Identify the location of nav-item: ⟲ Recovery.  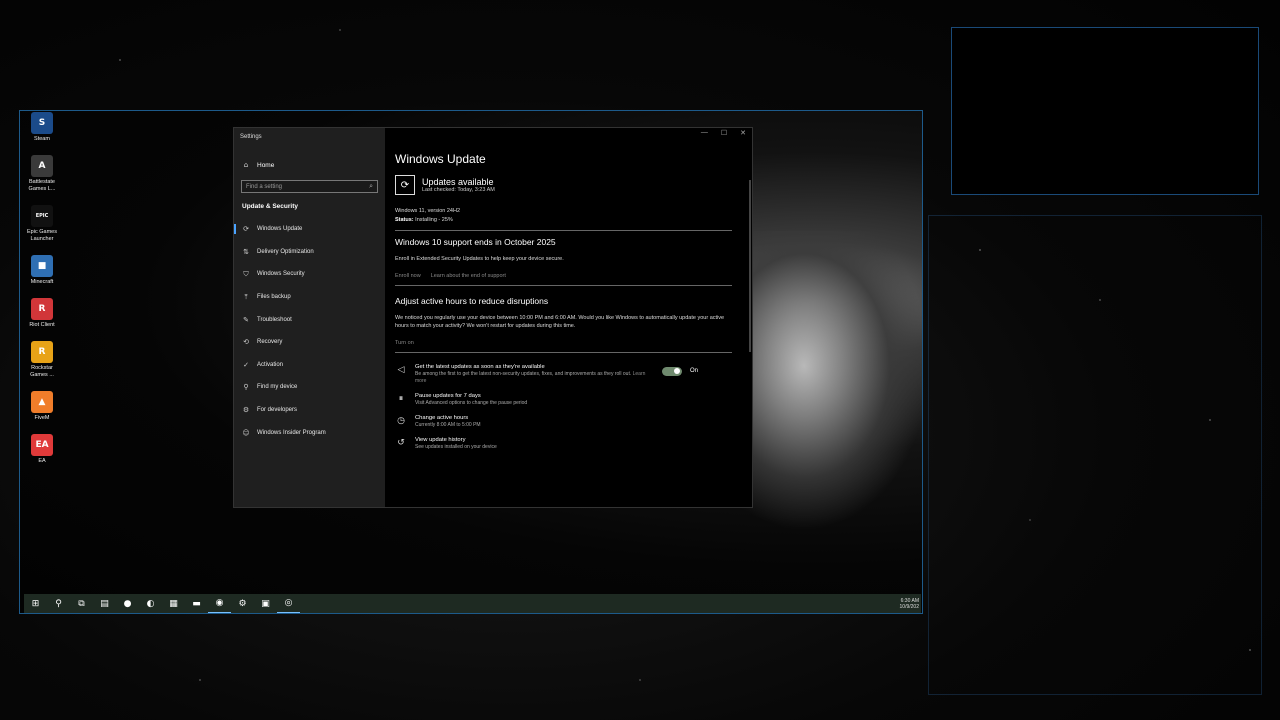
(309, 342).